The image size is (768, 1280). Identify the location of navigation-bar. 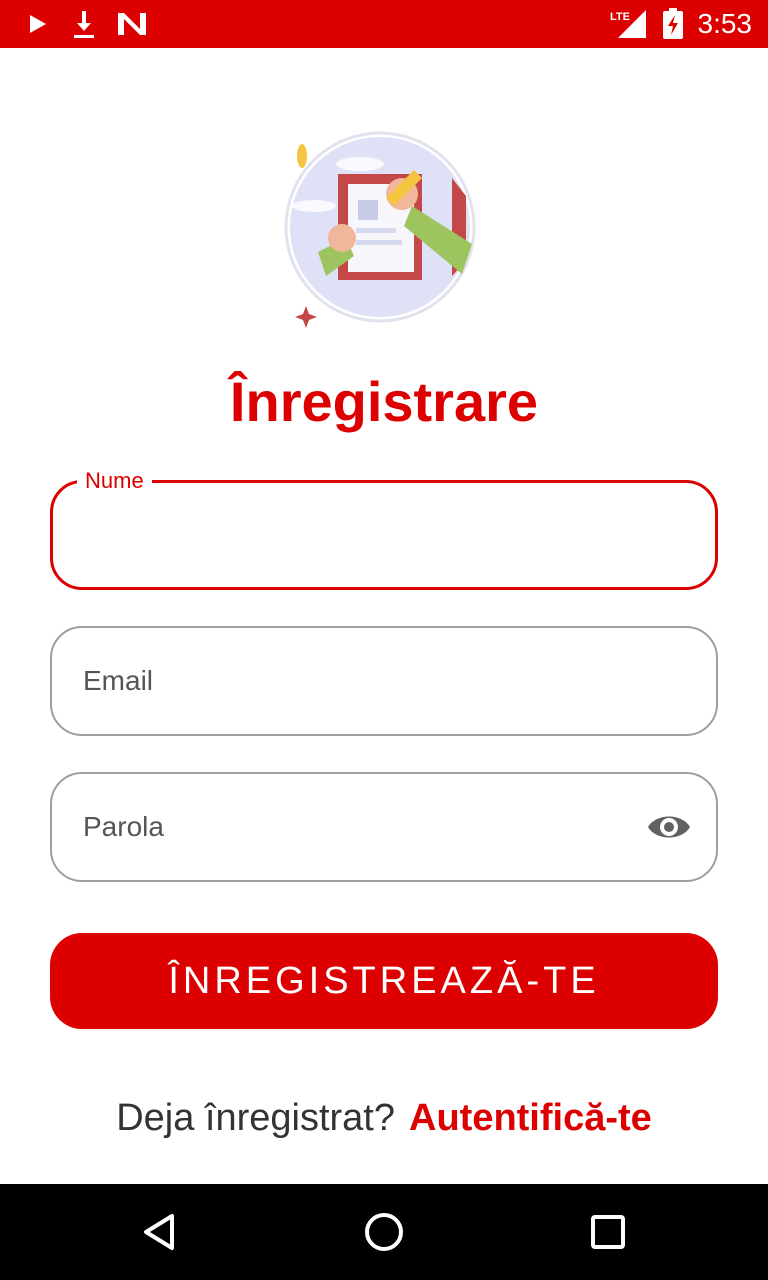
(384, 1232).